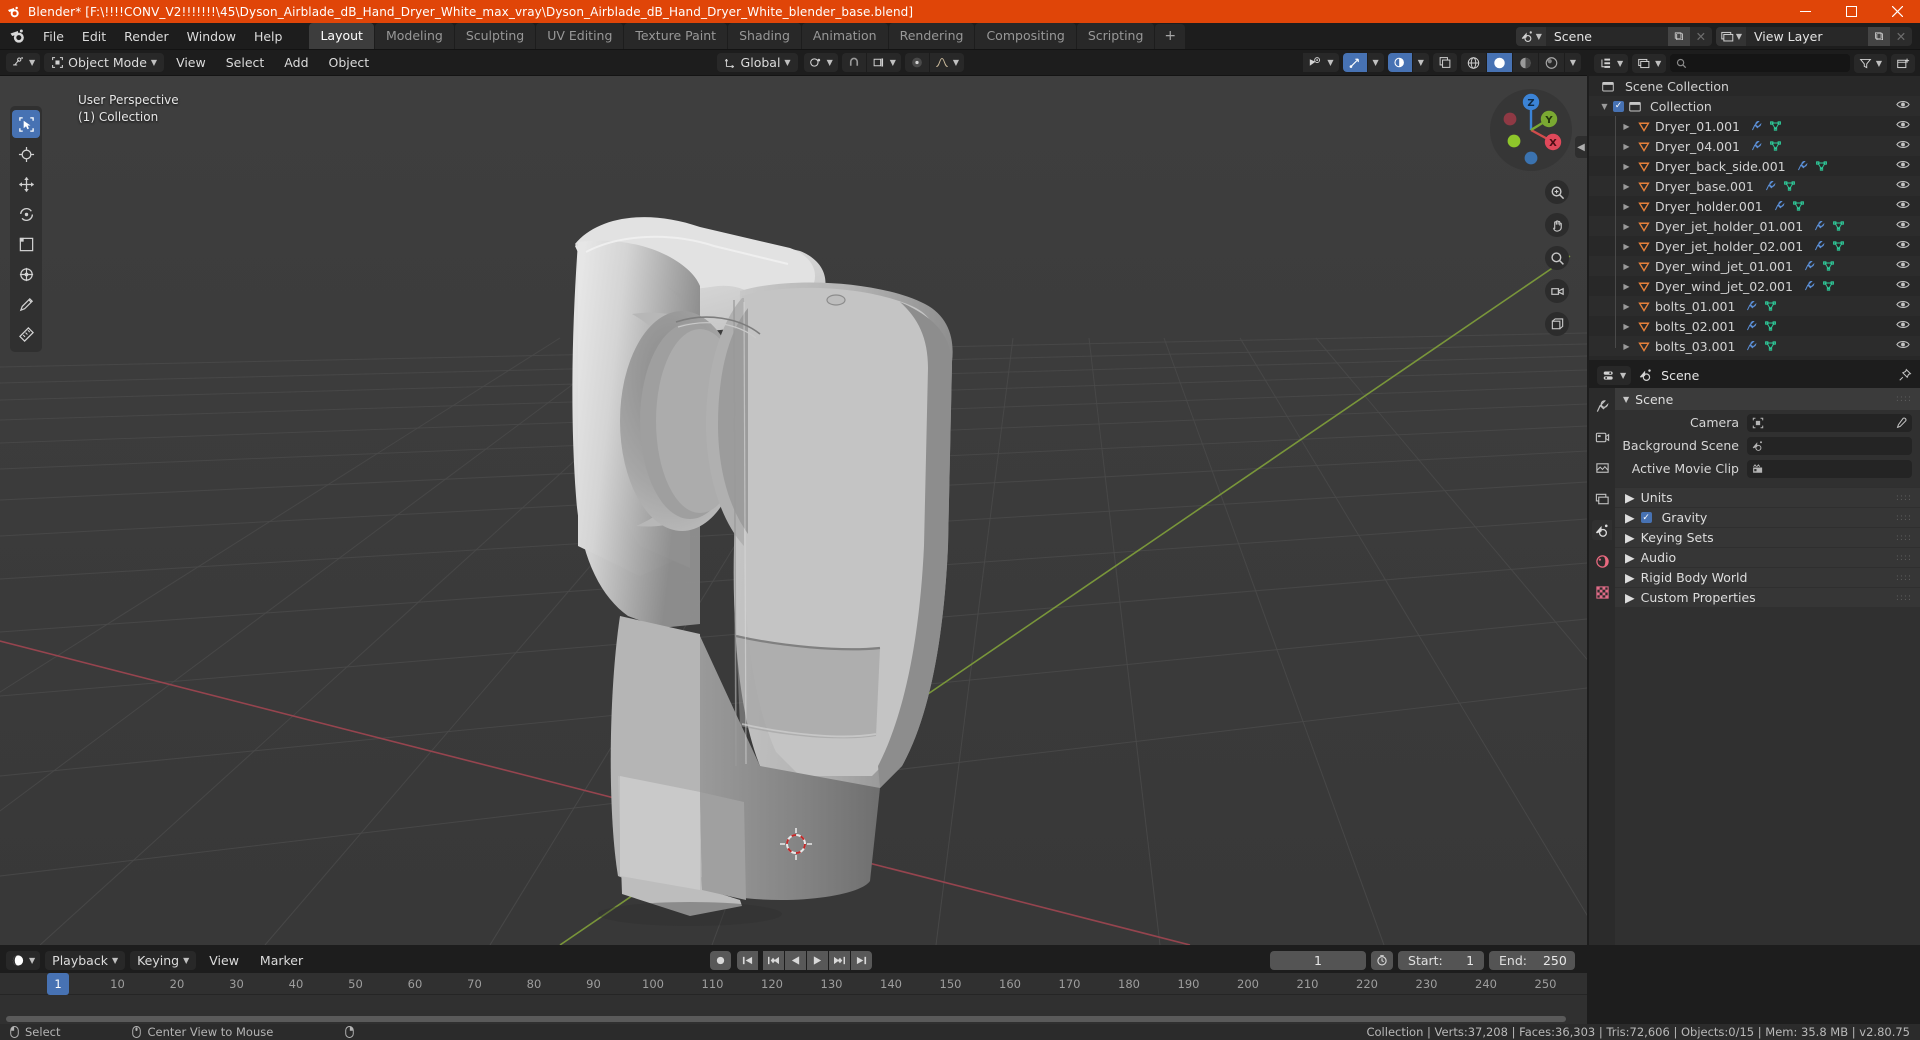 The height and width of the screenshot is (1040, 1920). What do you see at coordinates (26, 244) in the screenshot?
I see `scale-tool` at bounding box center [26, 244].